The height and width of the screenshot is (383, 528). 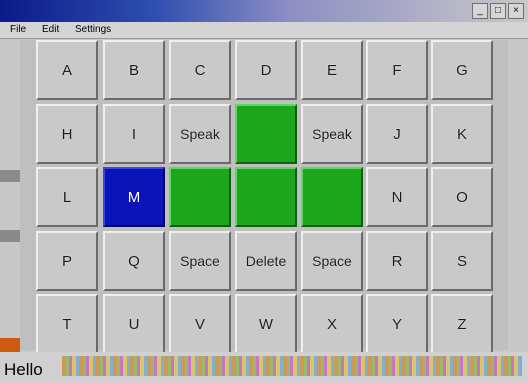 I want to click on close-button: ×, so click(x=516, y=11).